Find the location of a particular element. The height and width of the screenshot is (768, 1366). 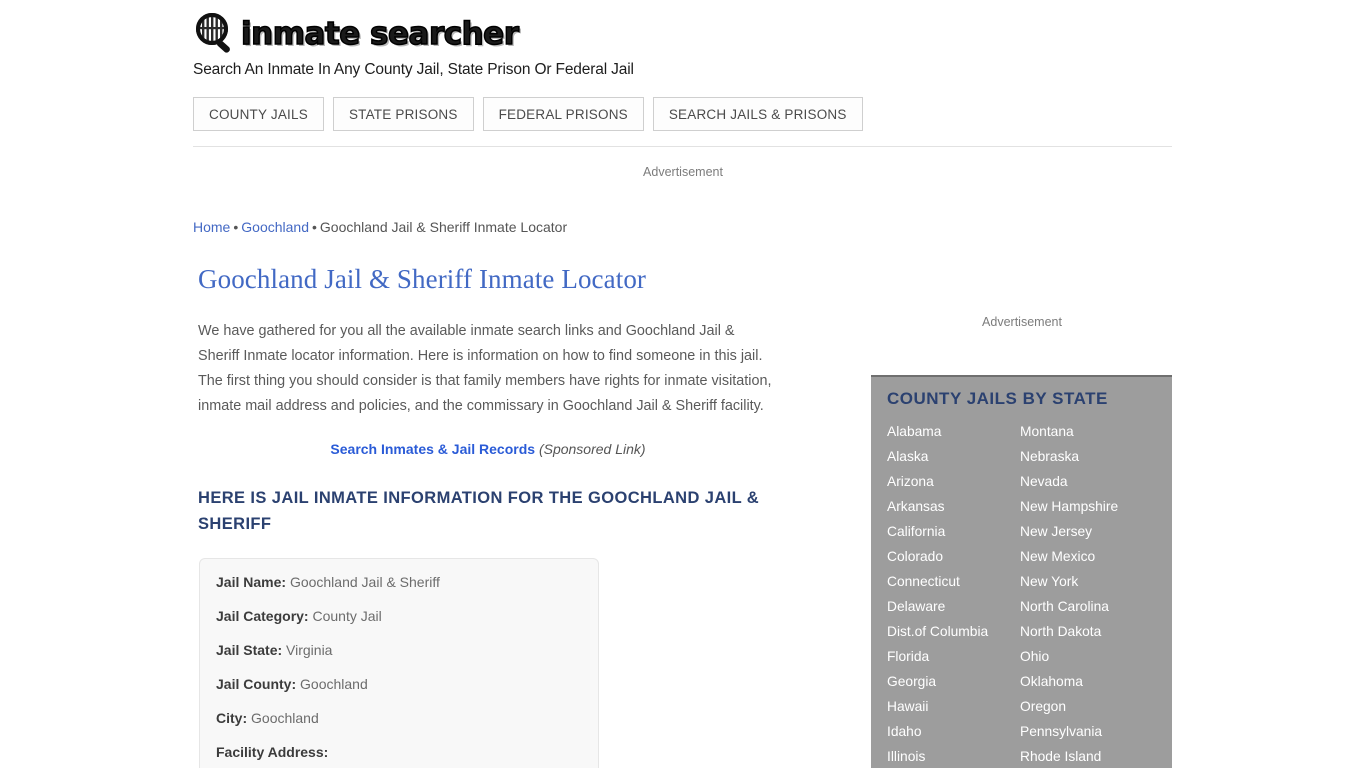

sidebar-state-hawaii: Hawaii is located at coordinates (953, 706).